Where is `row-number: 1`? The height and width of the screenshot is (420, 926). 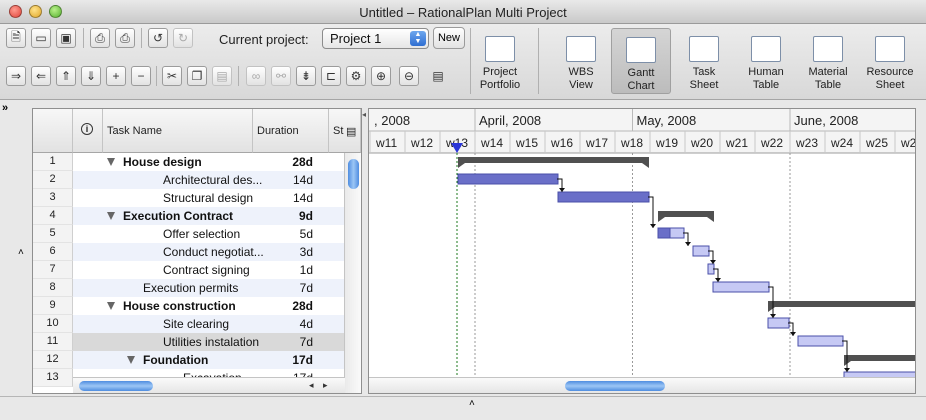
row-number: 1 is located at coordinates (53, 162).